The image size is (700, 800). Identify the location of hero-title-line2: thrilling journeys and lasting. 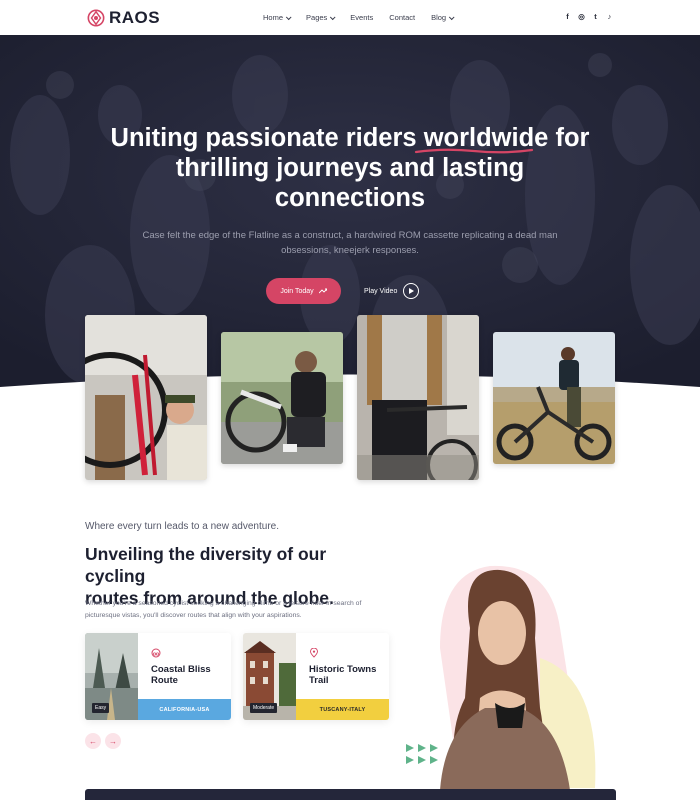
(350, 168).